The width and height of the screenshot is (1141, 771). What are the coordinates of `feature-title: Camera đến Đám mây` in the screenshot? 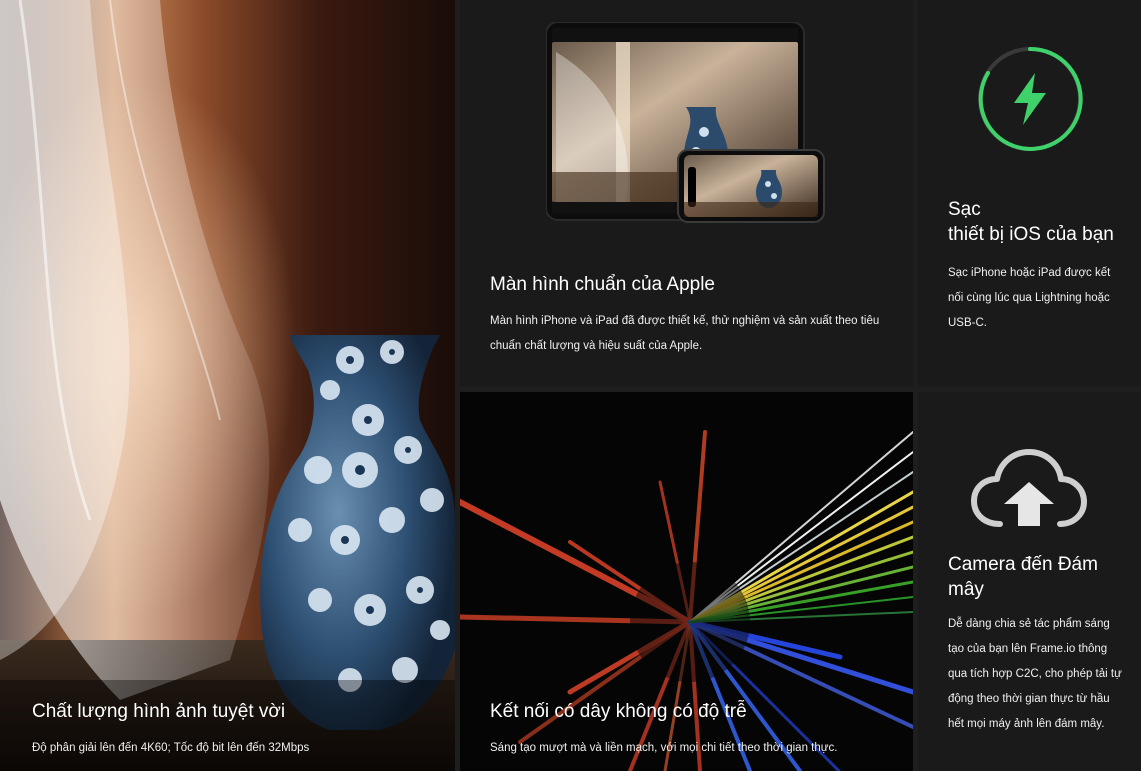 It's located at (1023, 577).